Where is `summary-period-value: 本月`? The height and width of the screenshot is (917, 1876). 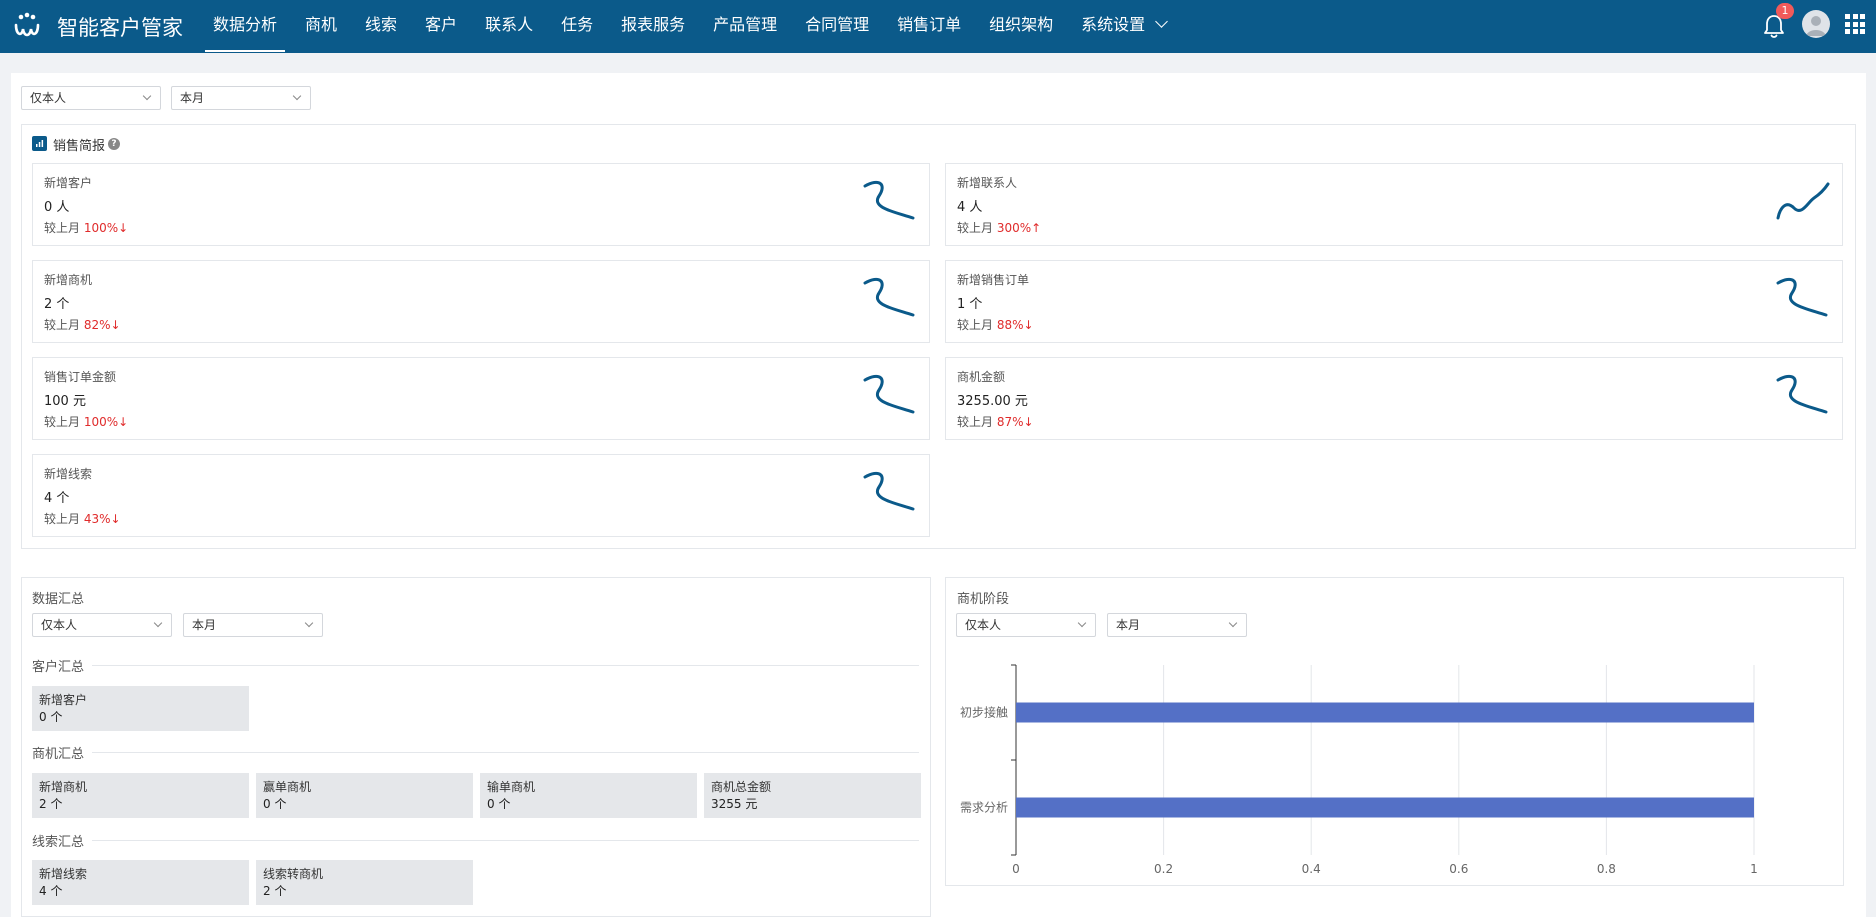 summary-period-value: 本月 is located at coordinates (204, 625).